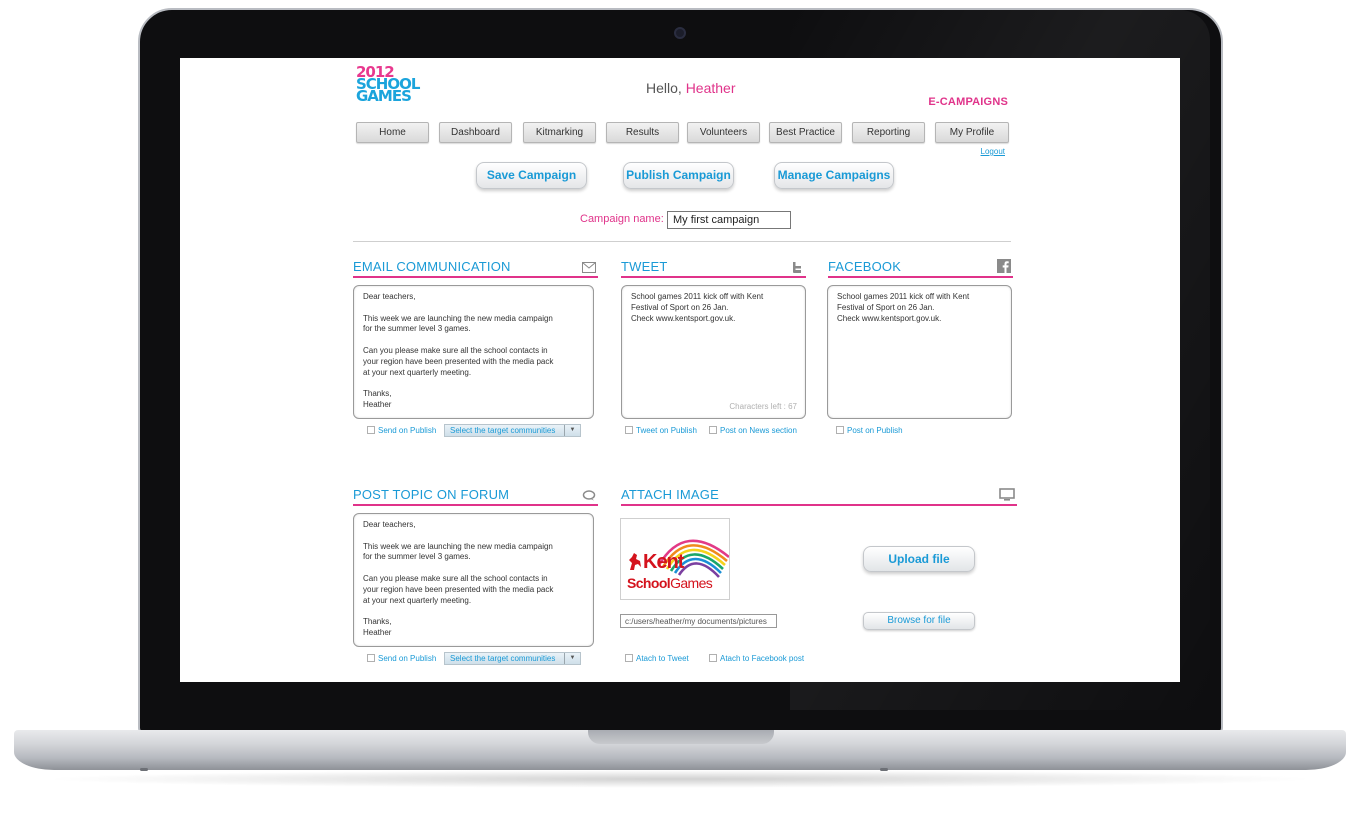 The image size is (1360, 819). Describe the element at coordinates (407, 430) in the screenshot. I see `email-send-on-publish-label: Send on Publish` at that location.